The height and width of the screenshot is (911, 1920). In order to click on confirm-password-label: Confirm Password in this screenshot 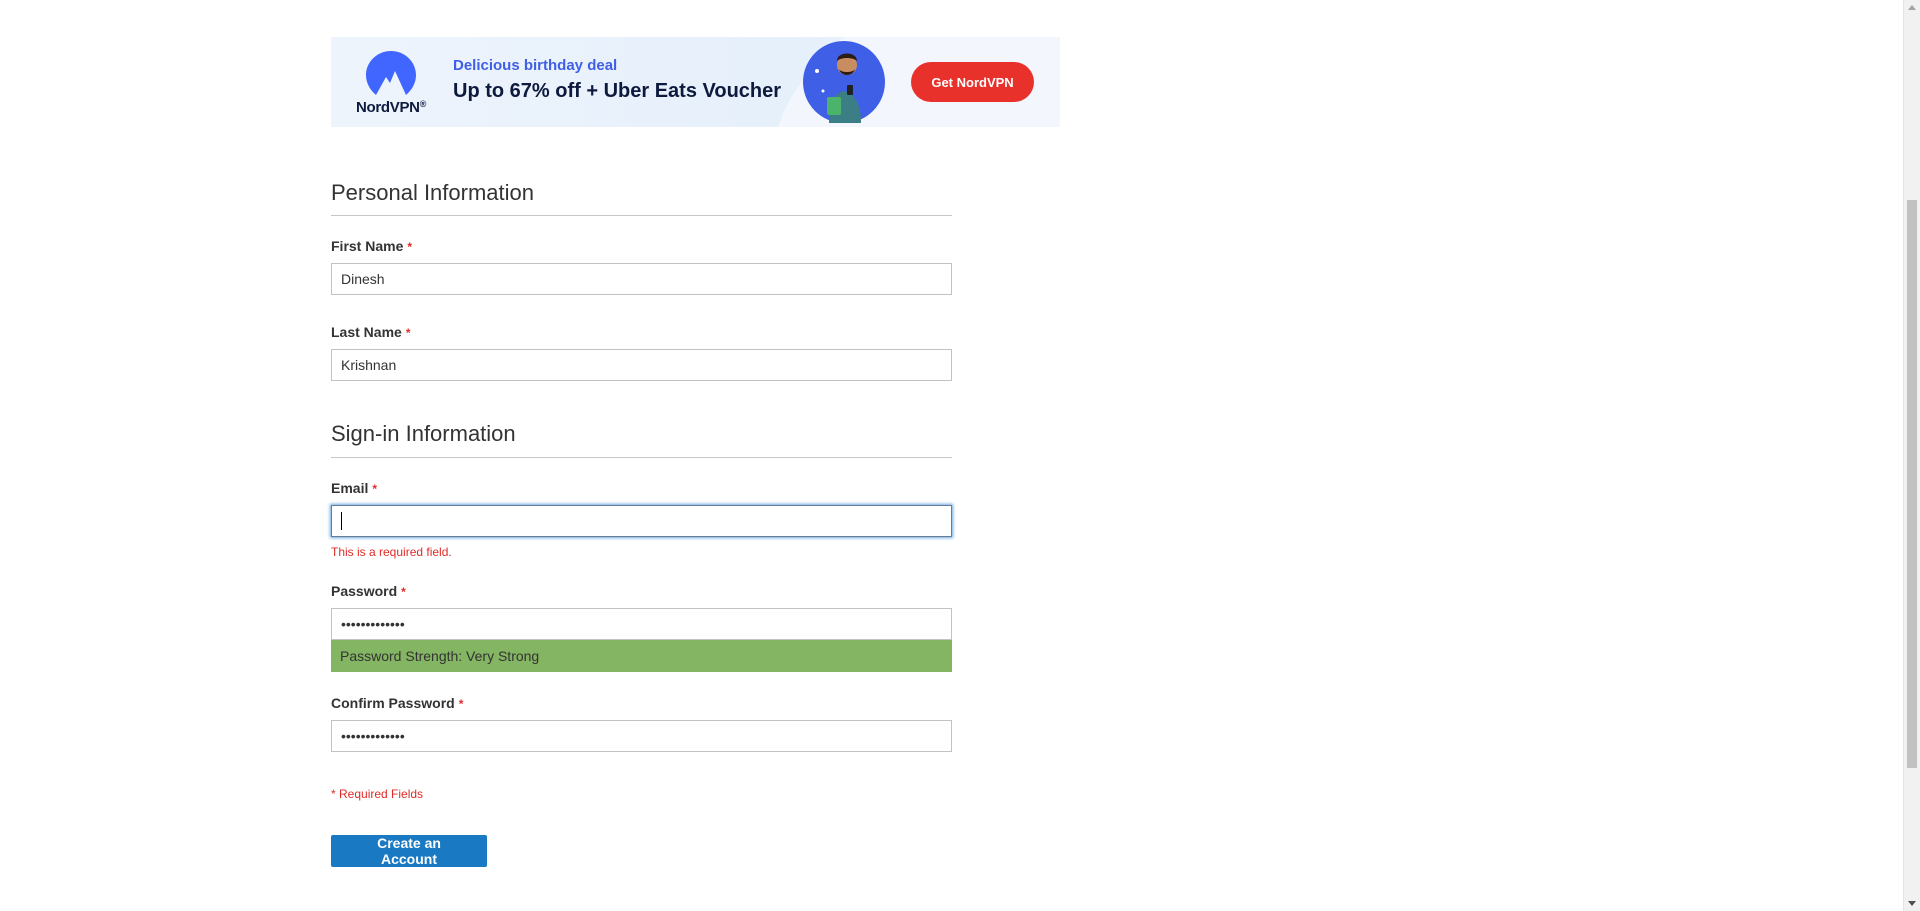, I will do `click(393, 702)`.